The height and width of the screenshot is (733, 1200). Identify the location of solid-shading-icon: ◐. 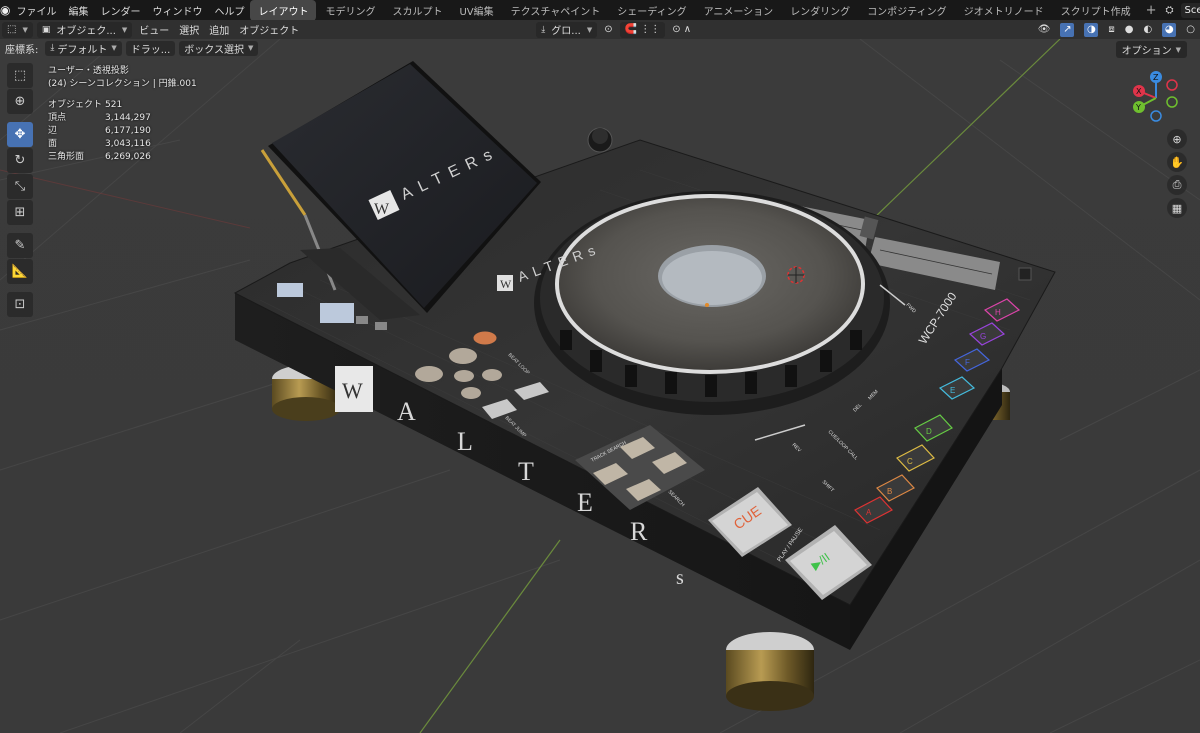
(1148, 30).